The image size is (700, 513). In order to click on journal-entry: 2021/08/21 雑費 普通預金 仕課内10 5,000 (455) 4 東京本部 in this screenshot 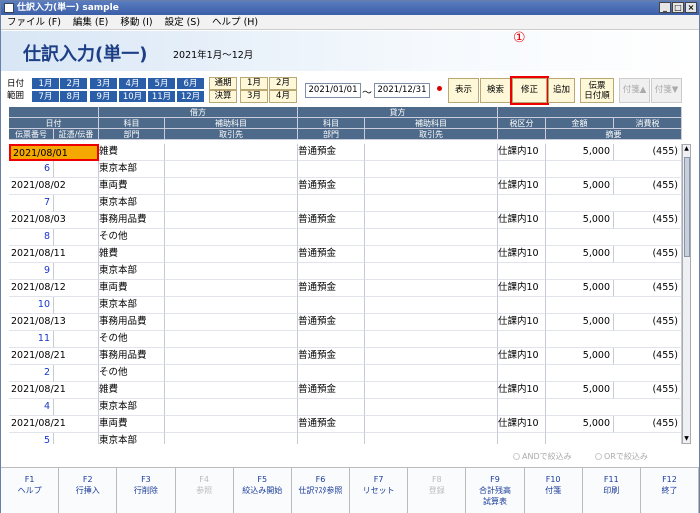, I will do `click(345, 399)`.